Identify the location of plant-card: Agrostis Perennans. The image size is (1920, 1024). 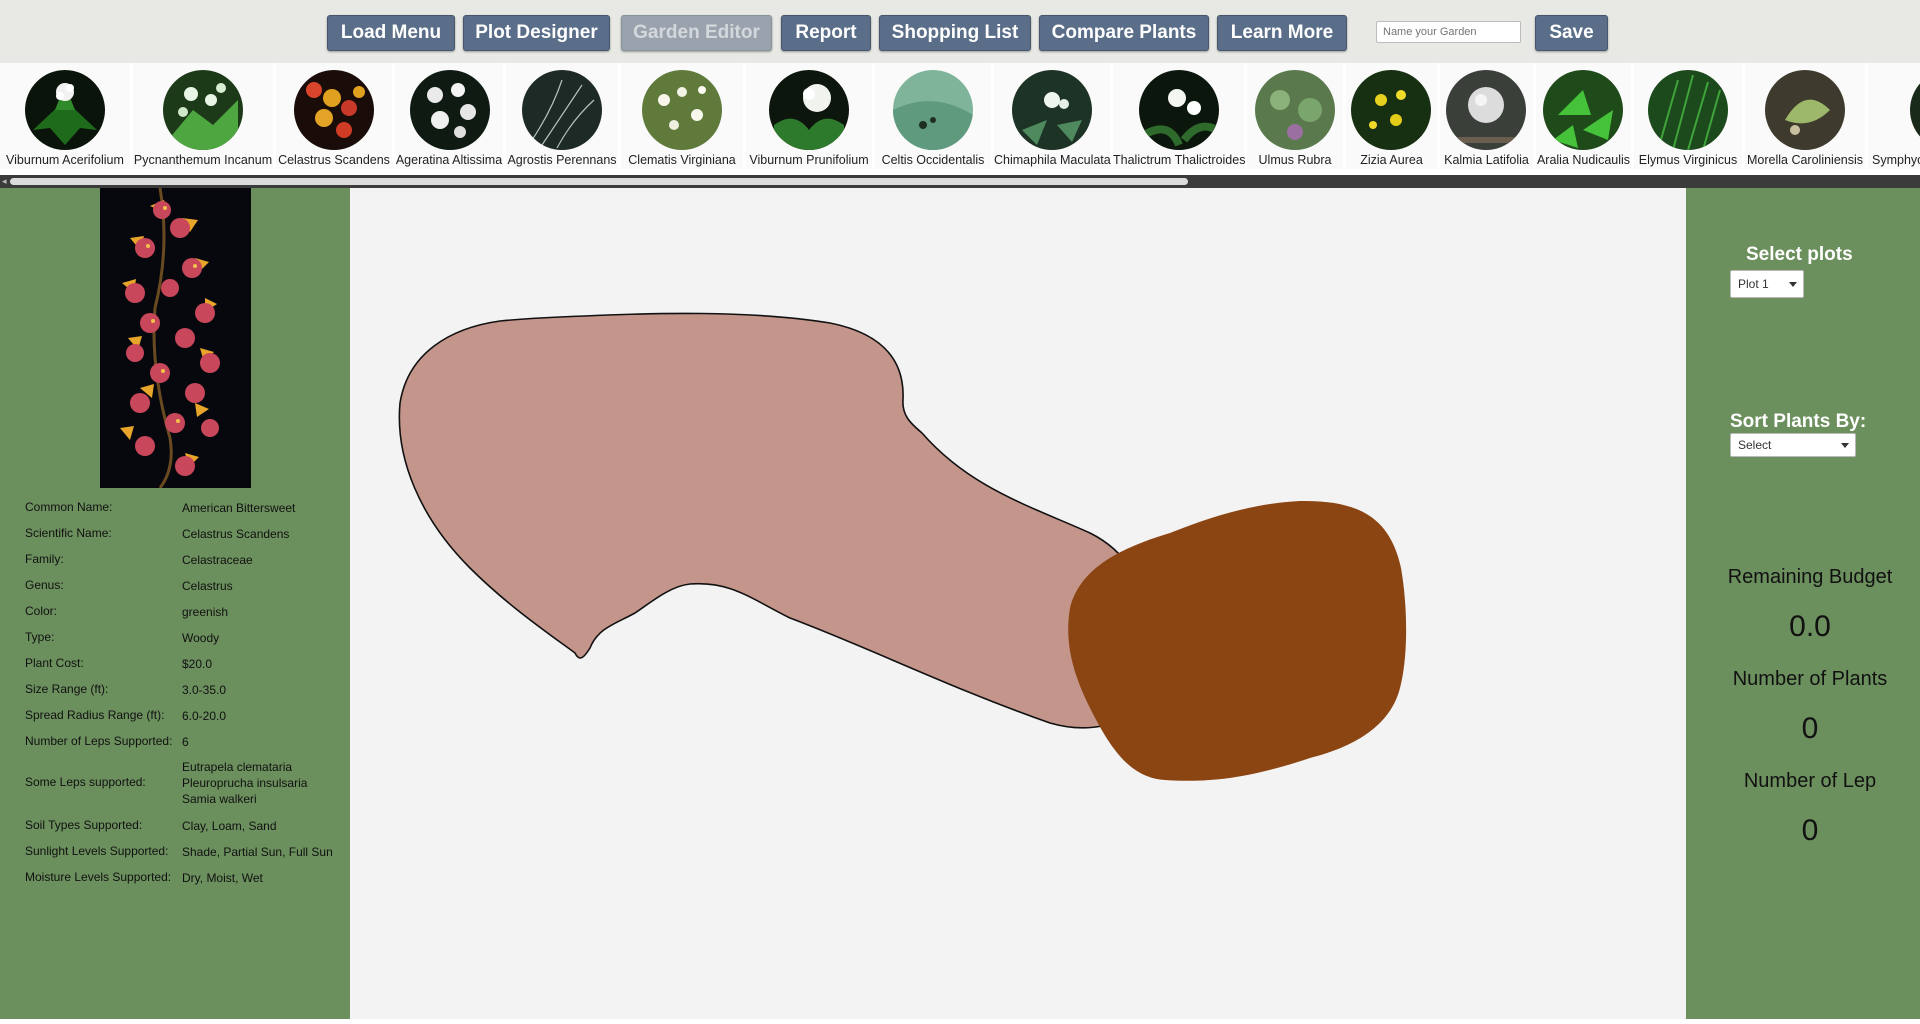
(562, 116).